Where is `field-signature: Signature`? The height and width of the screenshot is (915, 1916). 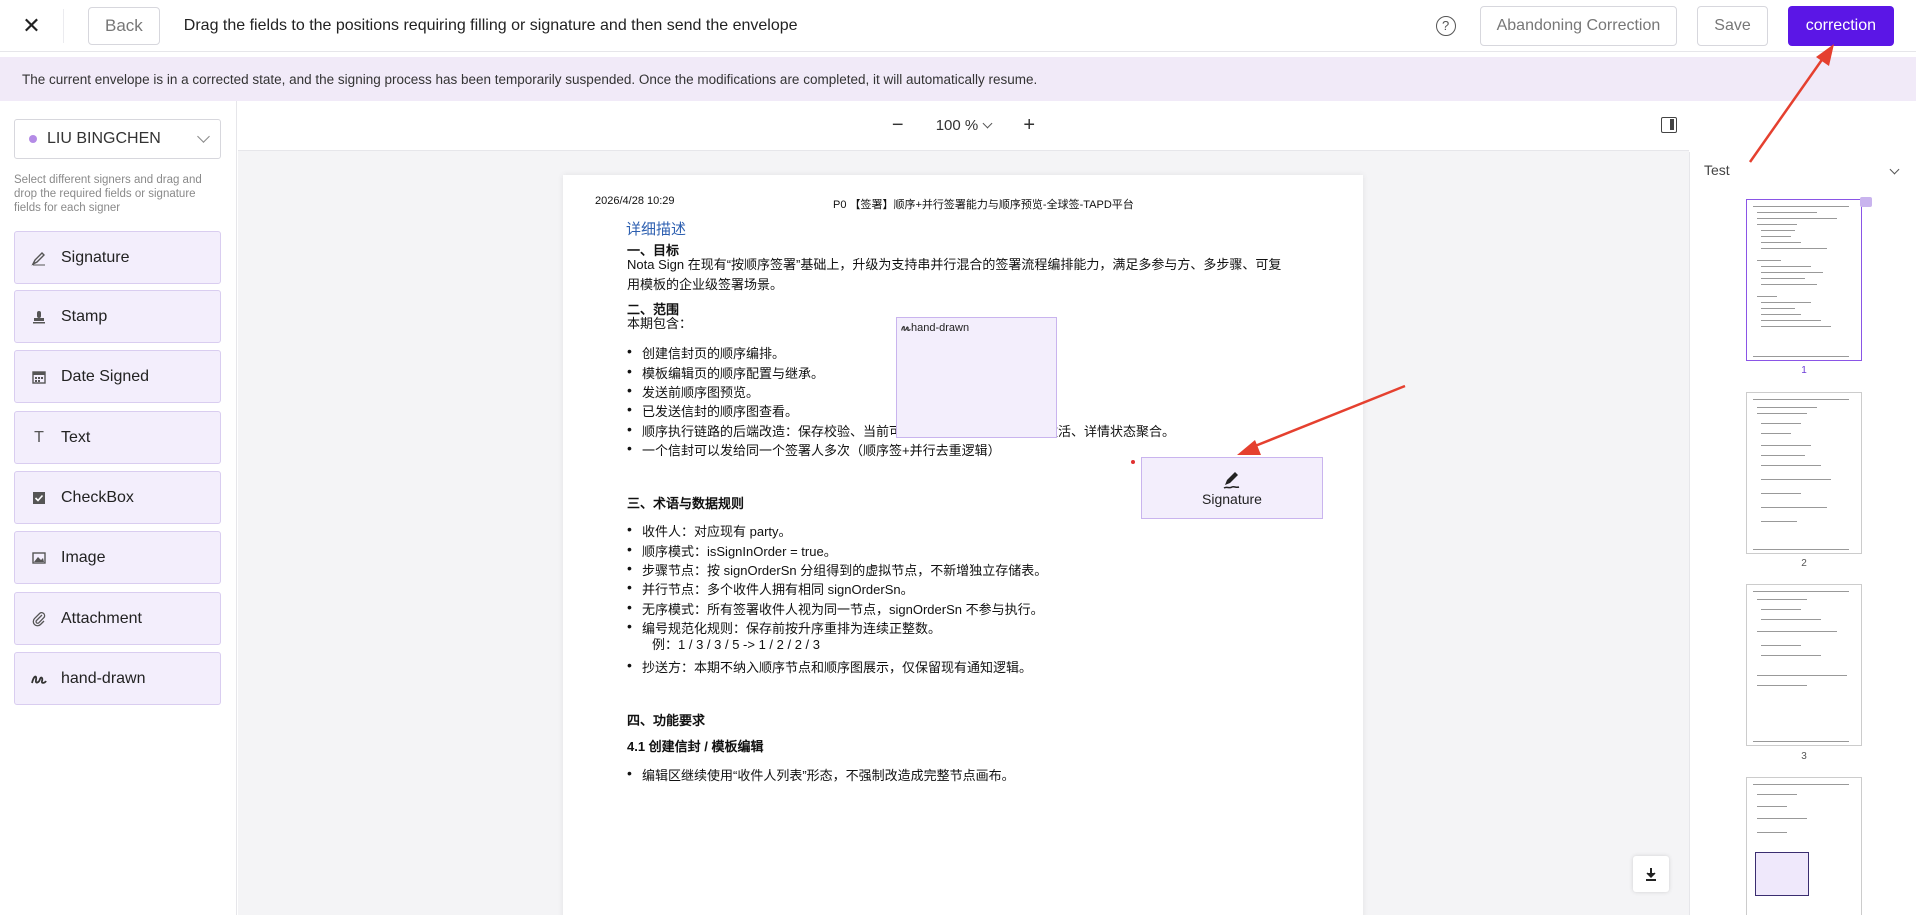
field-signature: Signature is located at coordinates (117, 257).